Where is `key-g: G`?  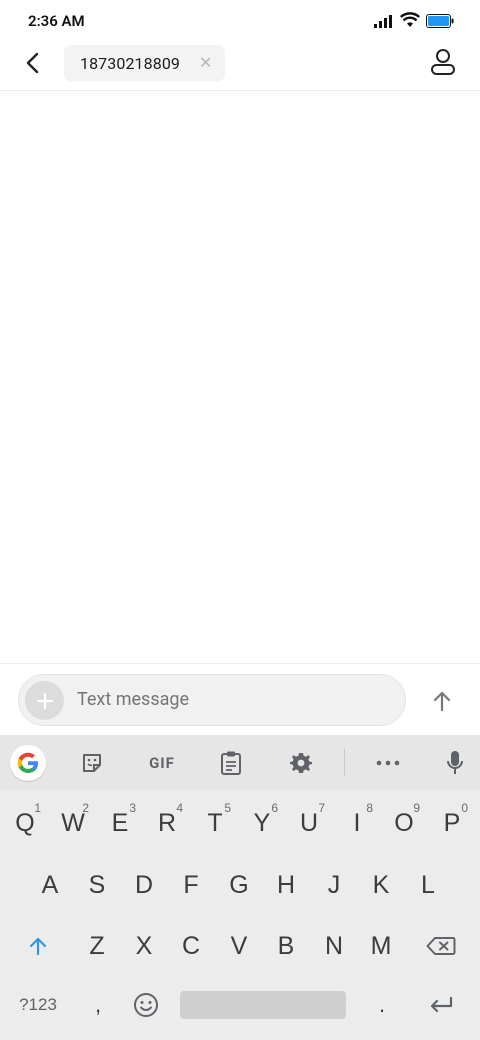
key-g: G is located at coordinates (239, 885).